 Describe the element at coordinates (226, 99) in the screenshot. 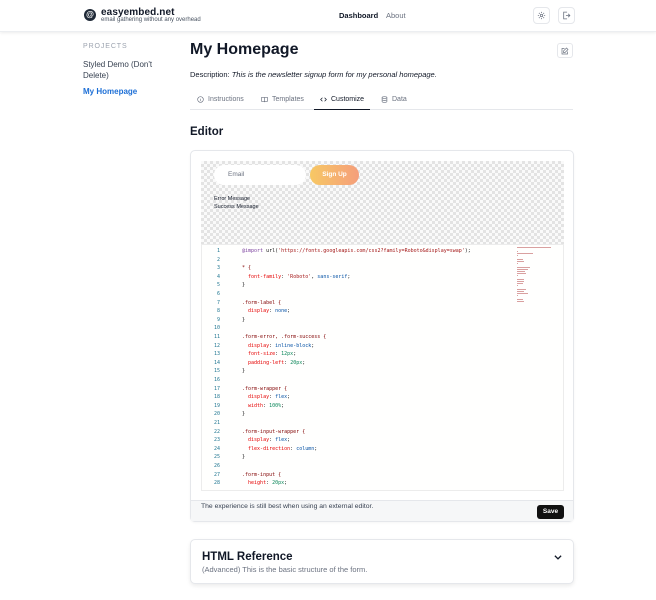

I see `tab-instructions-label: Instructions` at that location.